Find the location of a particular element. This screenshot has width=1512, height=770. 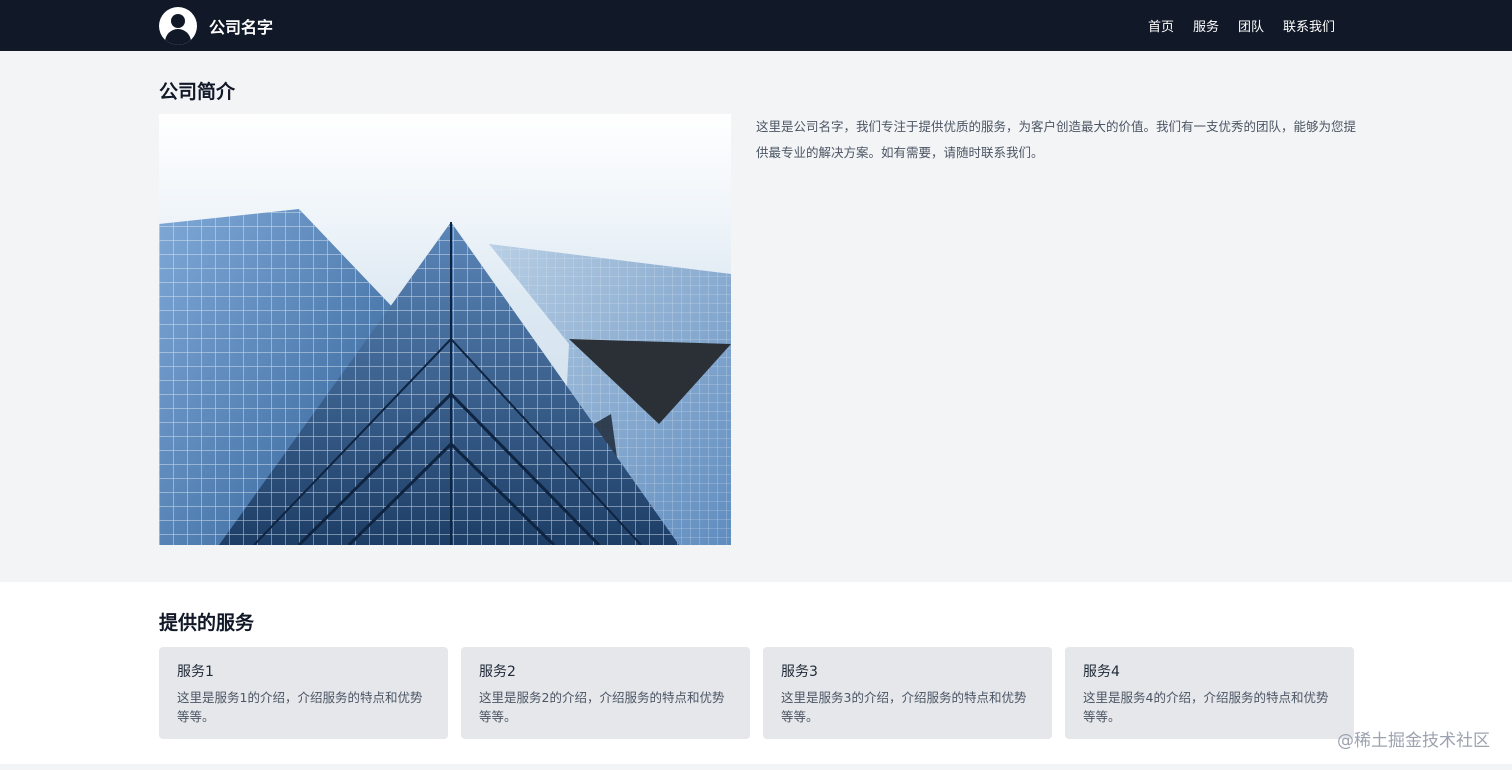

service-card-title: 服务4 is located at coordinates (1101, 672).